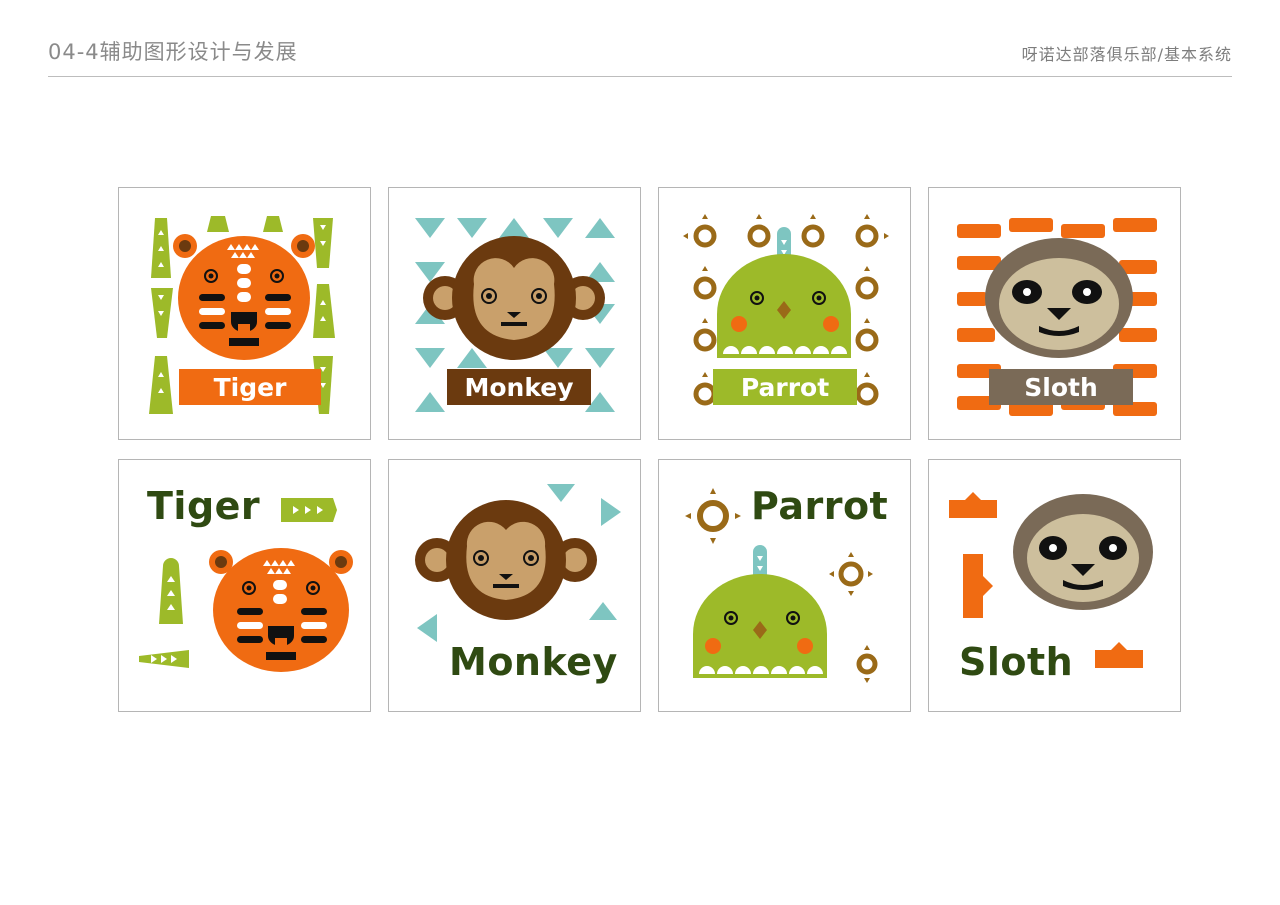 The image size is (1280, 905). I want to click on tiger-emblem-panel: Tiger, so click(244, 585).